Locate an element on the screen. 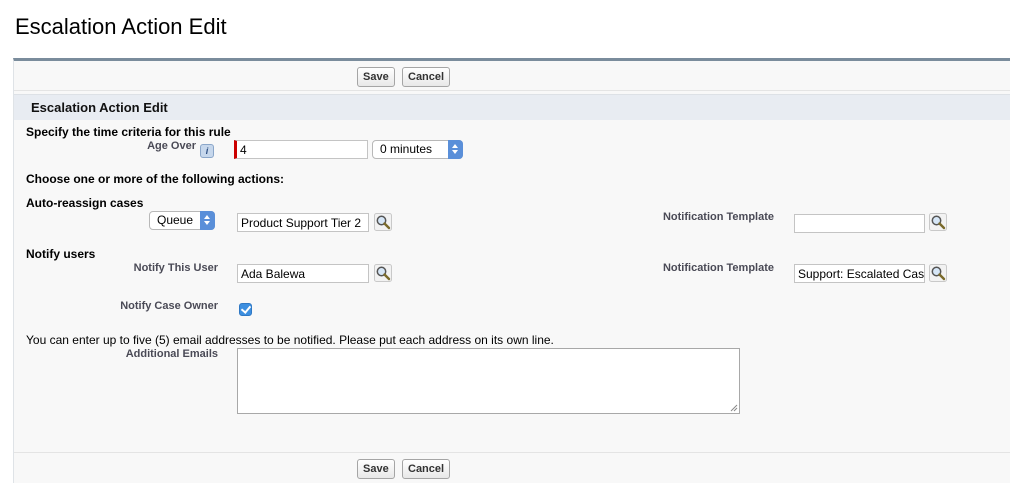 Image resolution: width=1010 pixels, height=483 pixels. minutes-select-value: 0 minutes is located at coordinates (406, 149).